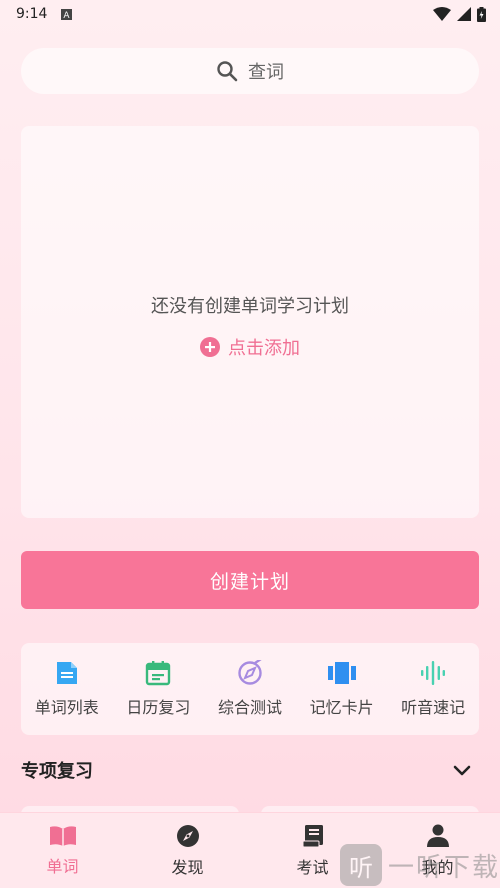  What do you see at coordinates (442, 14) in the screenshot?
I see `wifi-icon` at bounding box center [442, 14].